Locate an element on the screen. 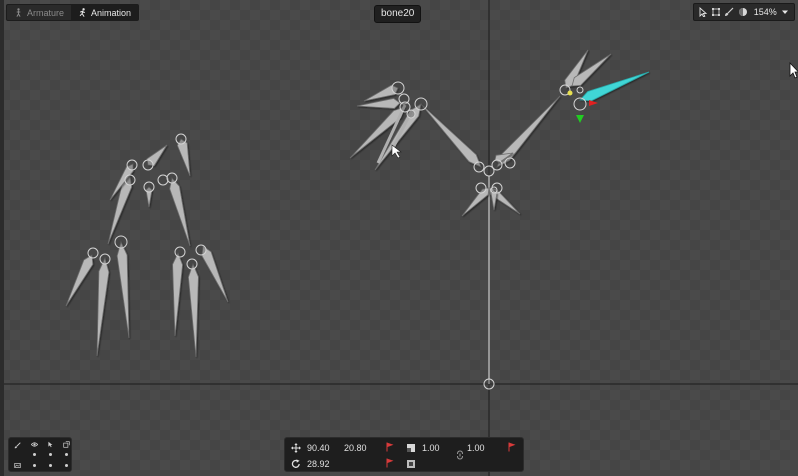 The width and height of the screenshot is (798, 476). mouse-cursor-icon is located at coordinates (396, 151).